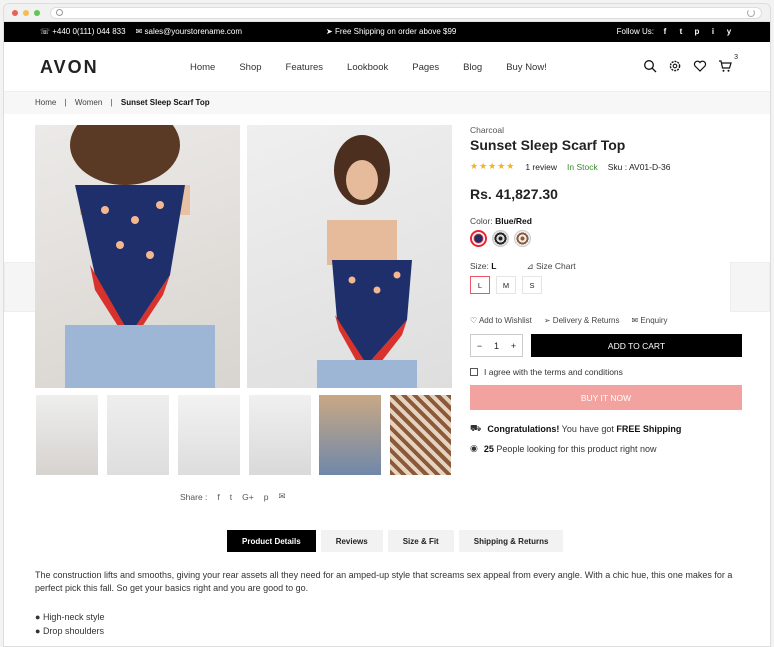 This screenshot has width=774, height=647. What do you see at coordinates (37, 13) in the screenshot?
I see `maximize-window-button` at bounding box center [37, 13].